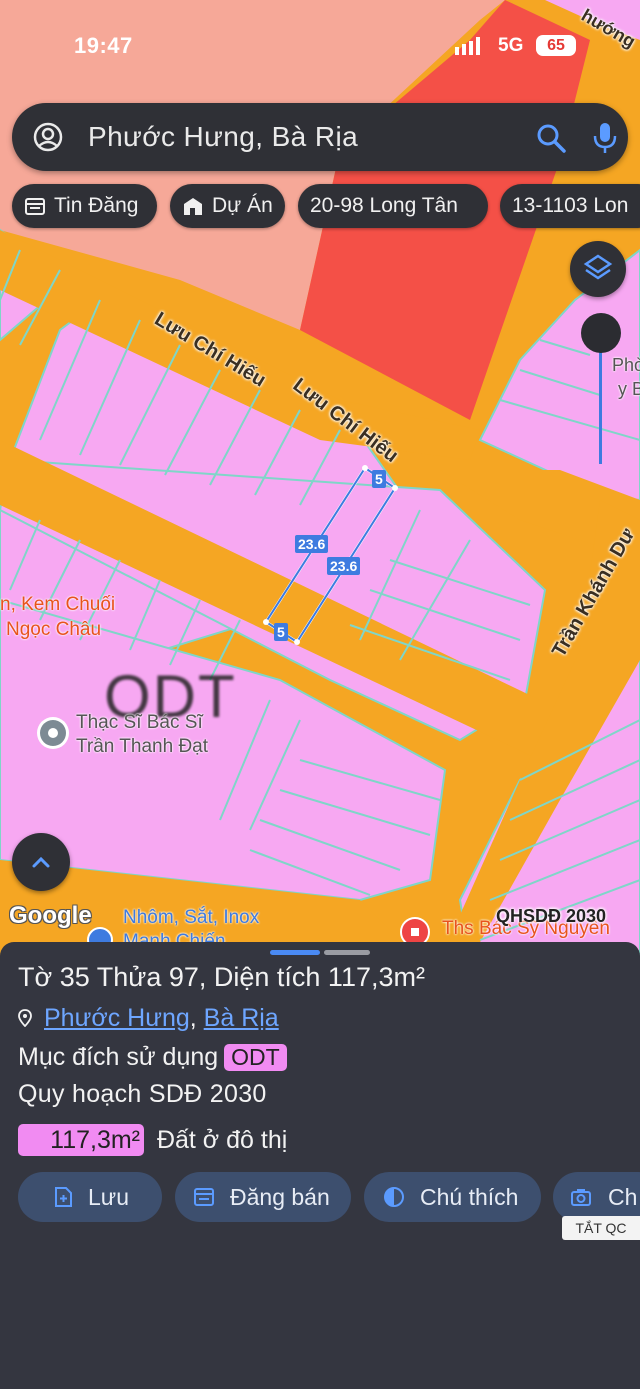 The width and height of the screenshot is (640, 1389). What do you see at coordinates (139, 723) in the screenshot?
I see `poi-label: Thạc Sĩ Bác Sĩ` at bounding box center [139, 723].